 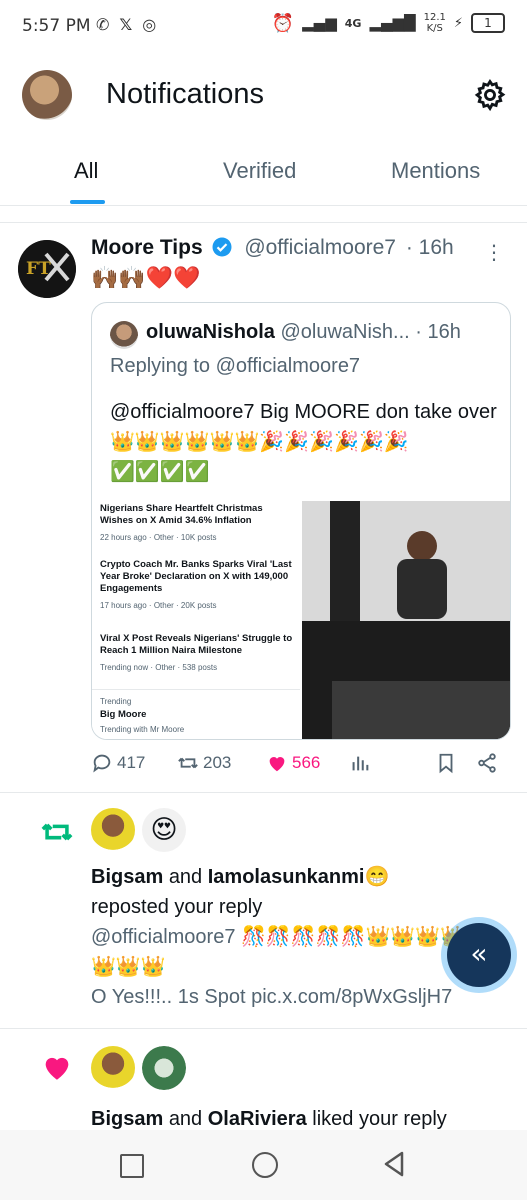 What do you see at coordinates (123, 714) in the screenshot?
I see `trending-title: Big Moore` at bounding box center [123, 714].